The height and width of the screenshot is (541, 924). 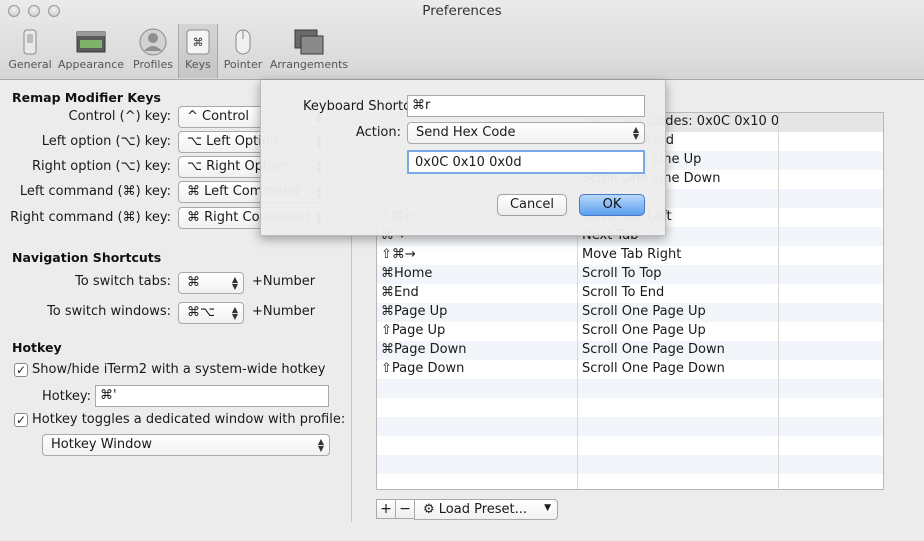 I want to click on switch-tabs-popup: ⌘ ▲ ▼, so click(x=211, y=283).